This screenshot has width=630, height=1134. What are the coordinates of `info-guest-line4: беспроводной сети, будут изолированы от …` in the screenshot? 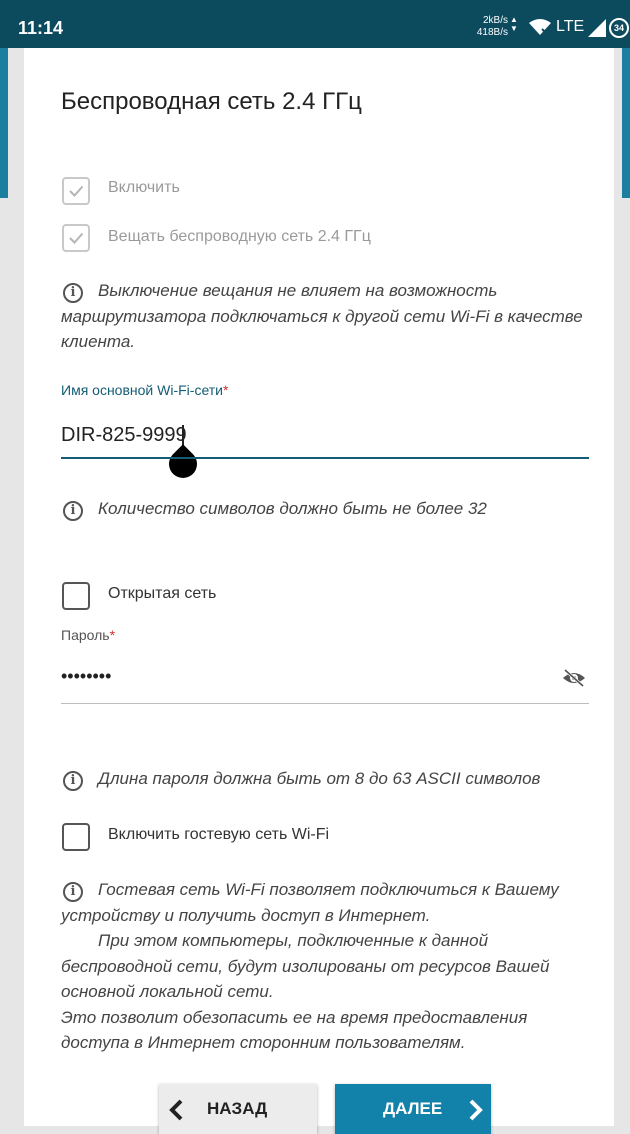 It's located at (305, 966).